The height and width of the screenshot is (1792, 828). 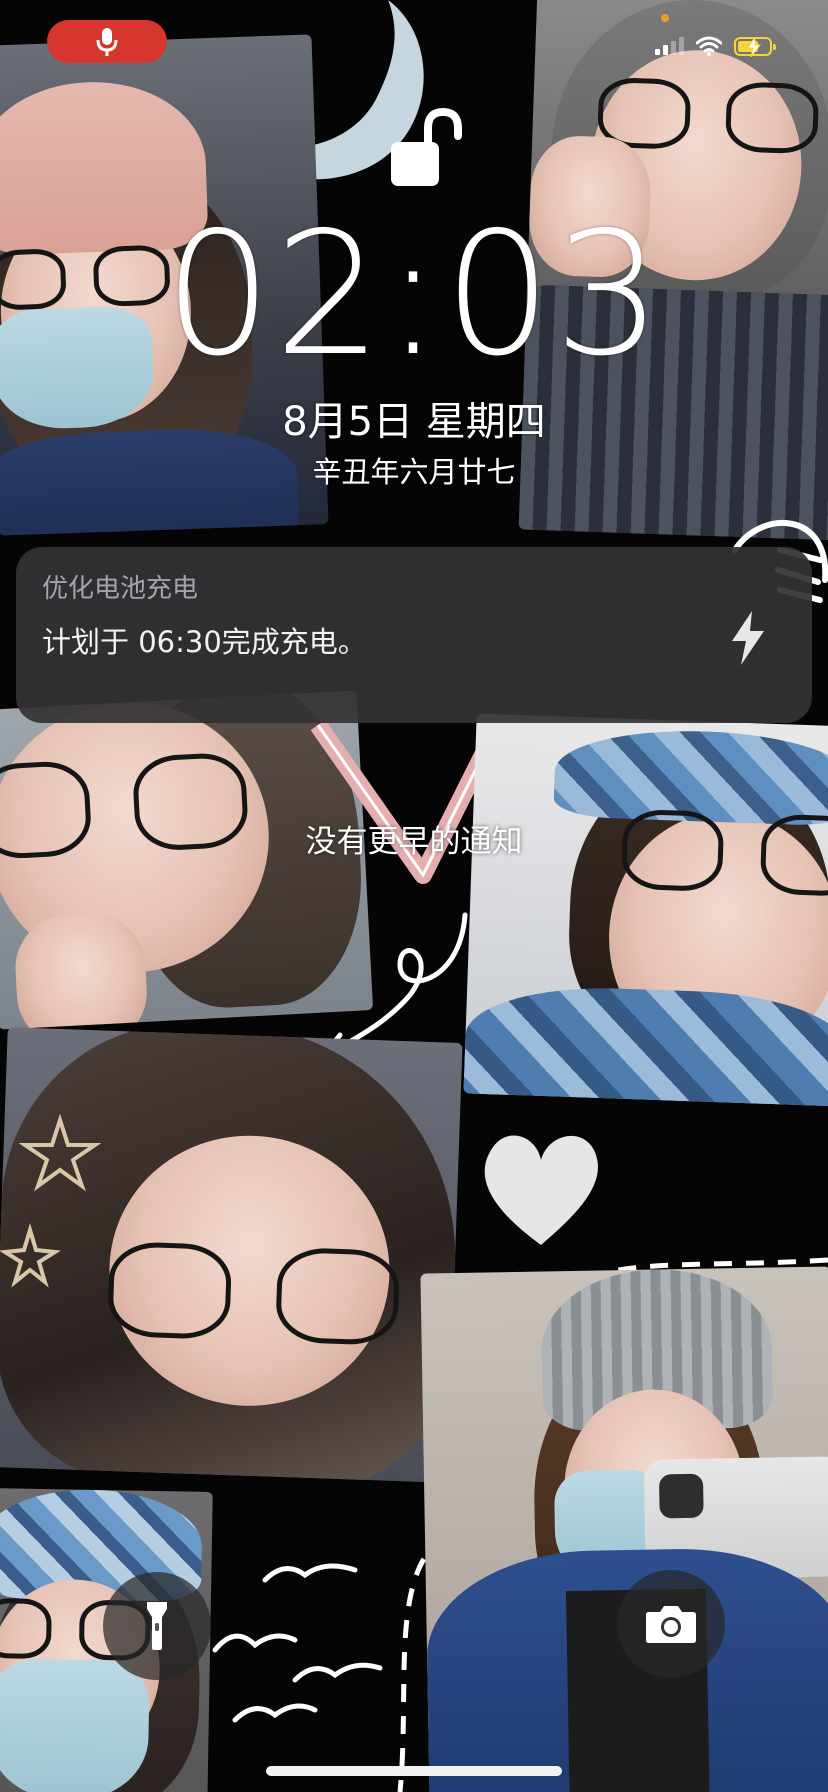 What do you see at coordinates (204, 642) in the screenshot?
I see `notification-message: 计划于 06:30完成充电。` at bounding box center [204, 642].